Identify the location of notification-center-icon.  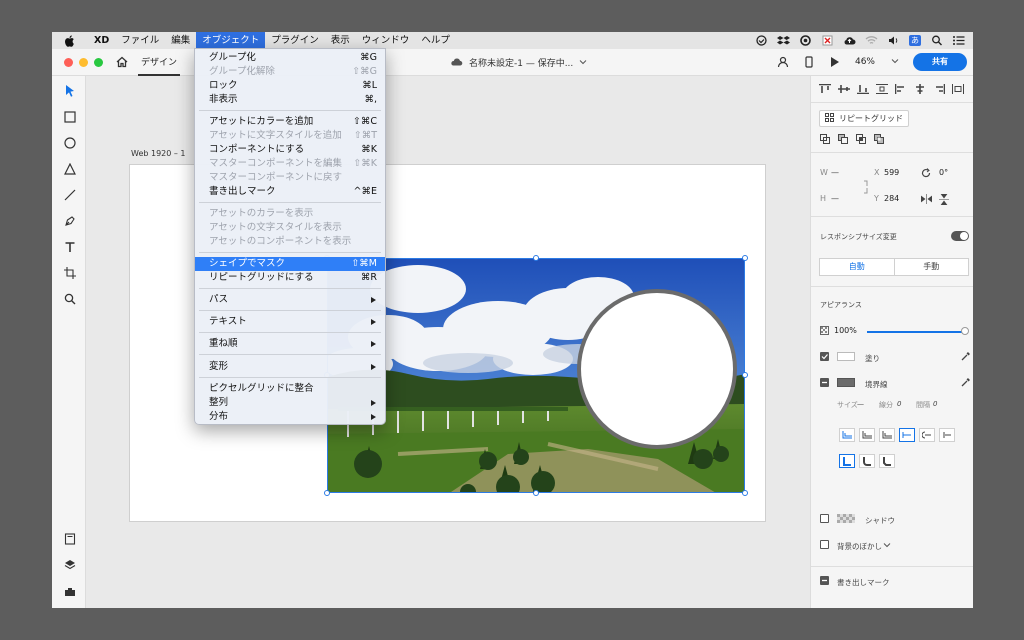
(958, 40).